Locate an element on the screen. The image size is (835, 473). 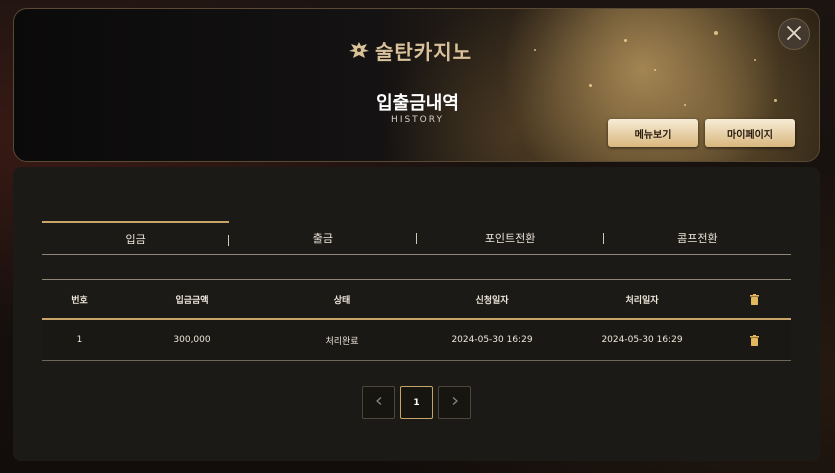
tab-label: 출금 is located at coordinates (322, 238).